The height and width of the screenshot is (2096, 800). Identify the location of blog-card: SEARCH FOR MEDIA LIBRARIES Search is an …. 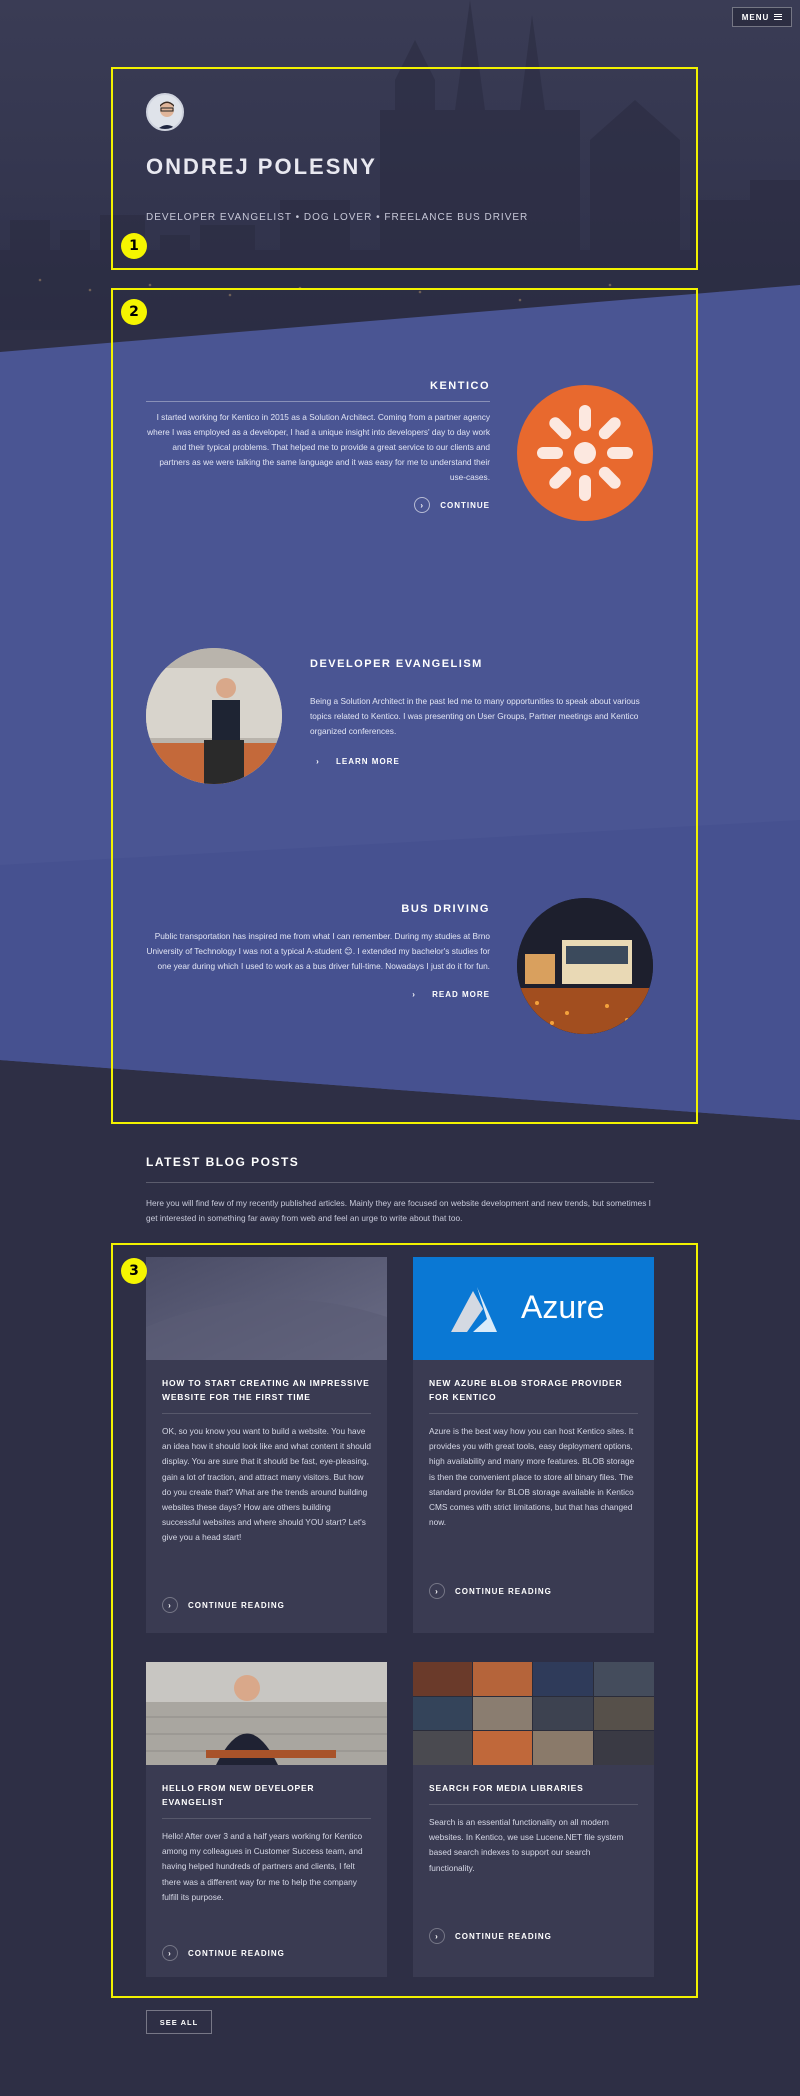
(533, 1819).